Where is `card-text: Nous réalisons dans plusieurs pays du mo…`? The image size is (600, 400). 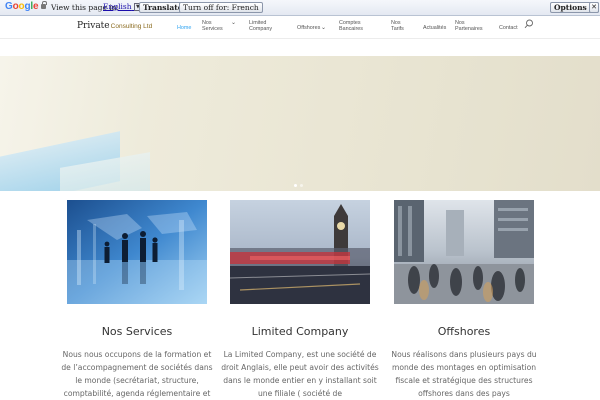
card-text: Nous réalisons dans plusieurs pays du mo… is located at coordinates (464, 374).